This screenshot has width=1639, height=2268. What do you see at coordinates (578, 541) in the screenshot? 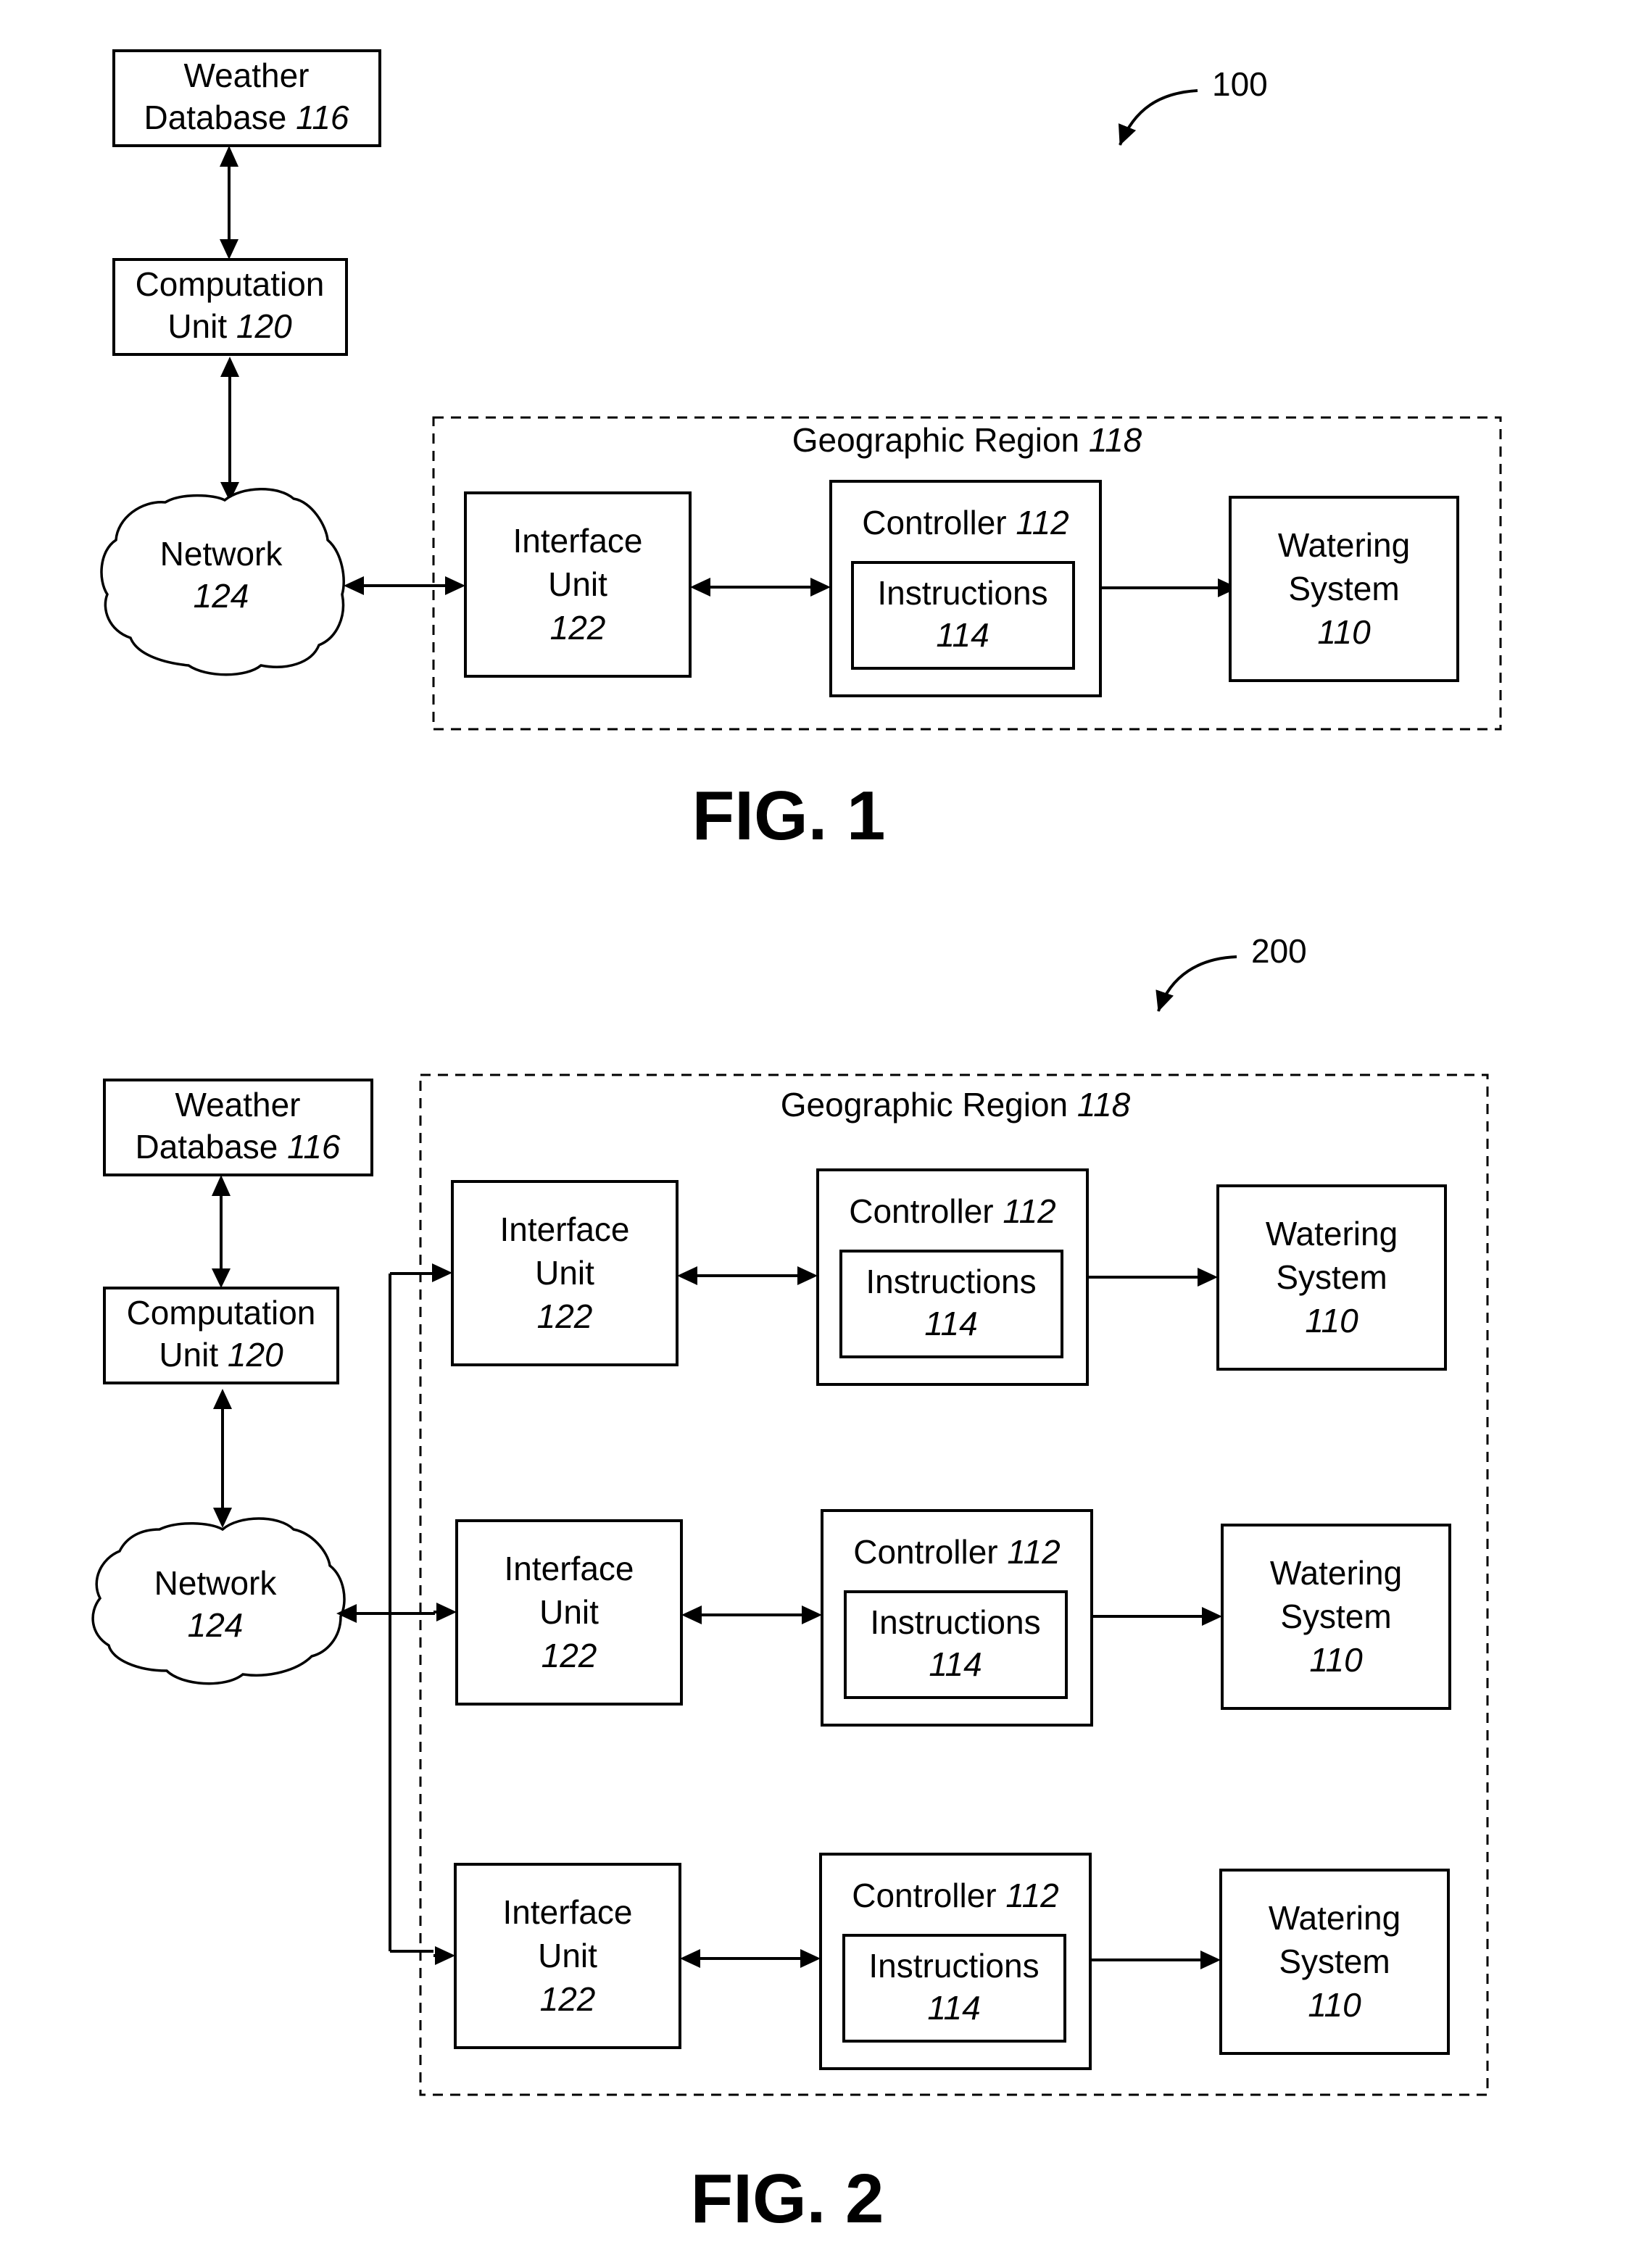
I see `interface-unit-name: Interface` at bounding box center [578, 541].